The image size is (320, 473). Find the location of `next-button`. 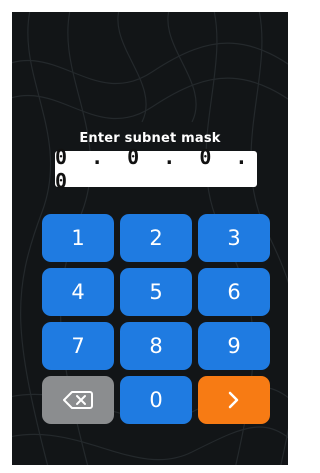

next-button is located at coordinates (234, 400).